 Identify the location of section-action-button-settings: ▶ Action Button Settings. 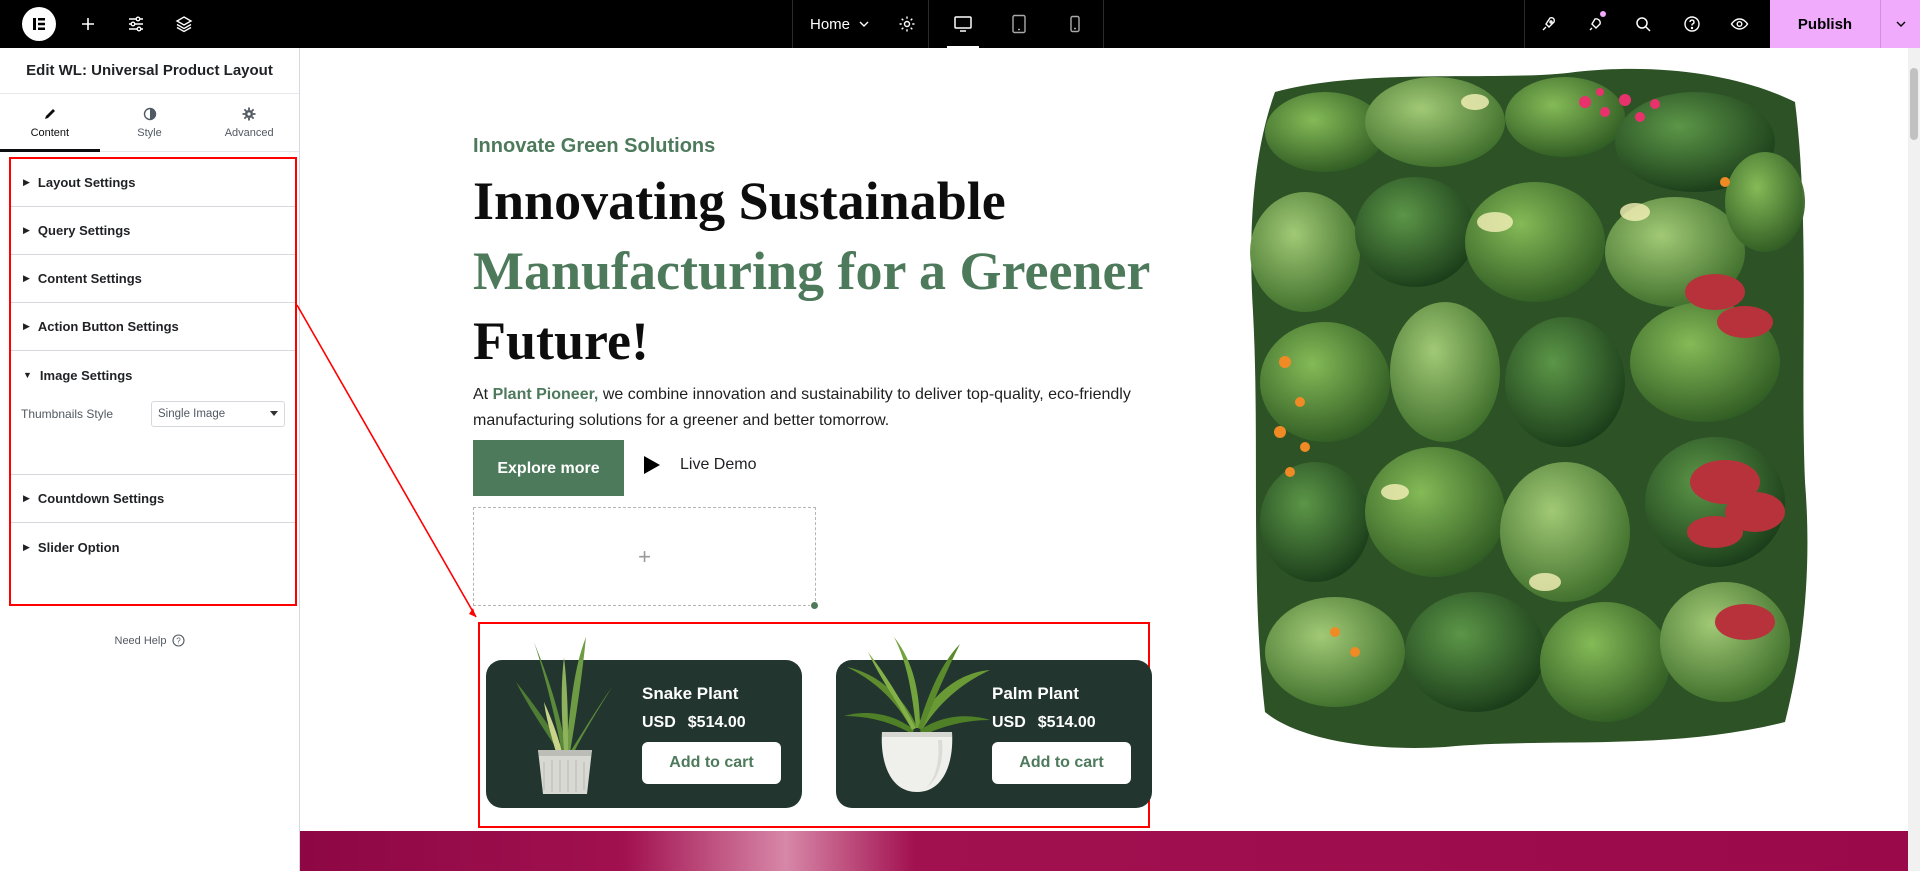
(153, 327).